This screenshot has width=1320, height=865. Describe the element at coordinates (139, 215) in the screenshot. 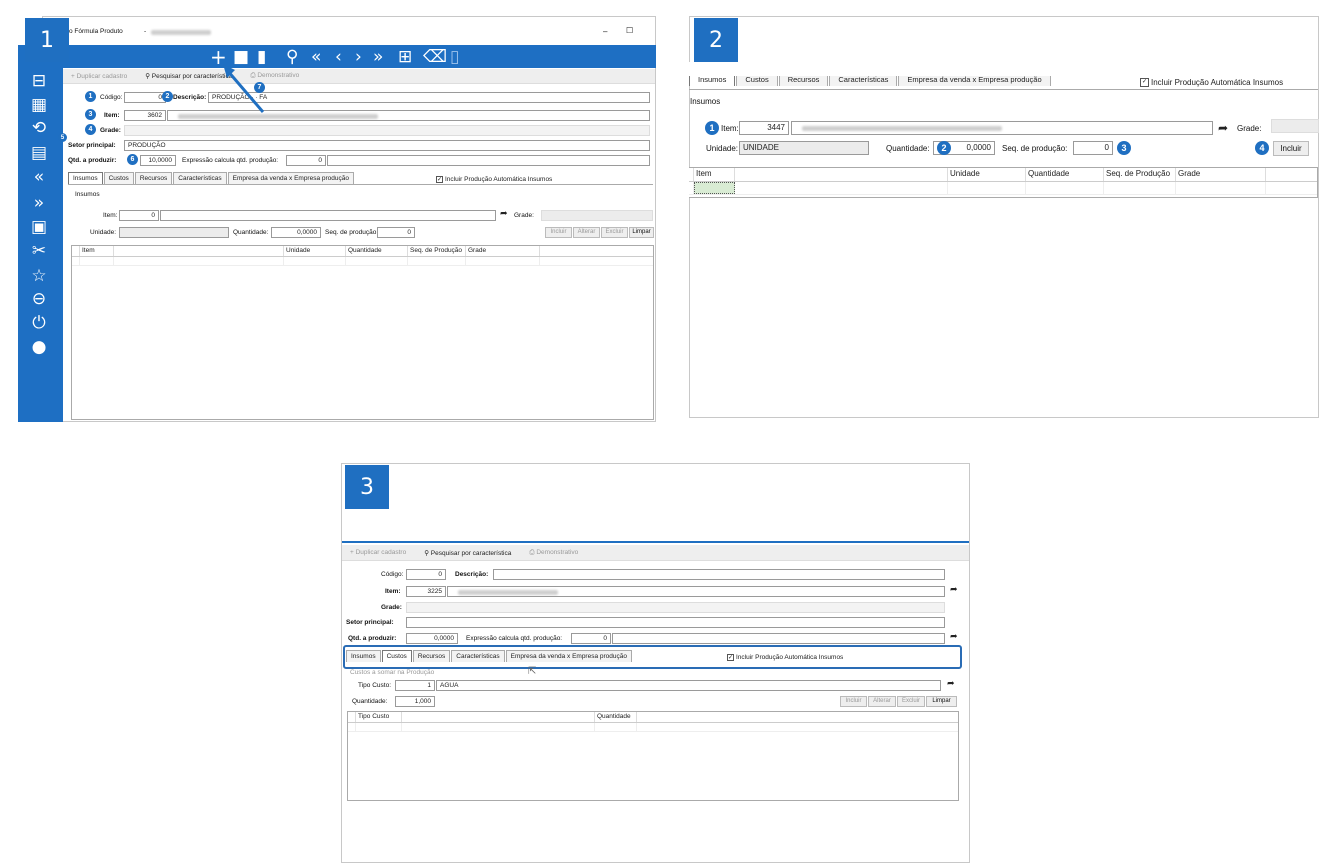

I see `ins-item-input: 0` at that location.